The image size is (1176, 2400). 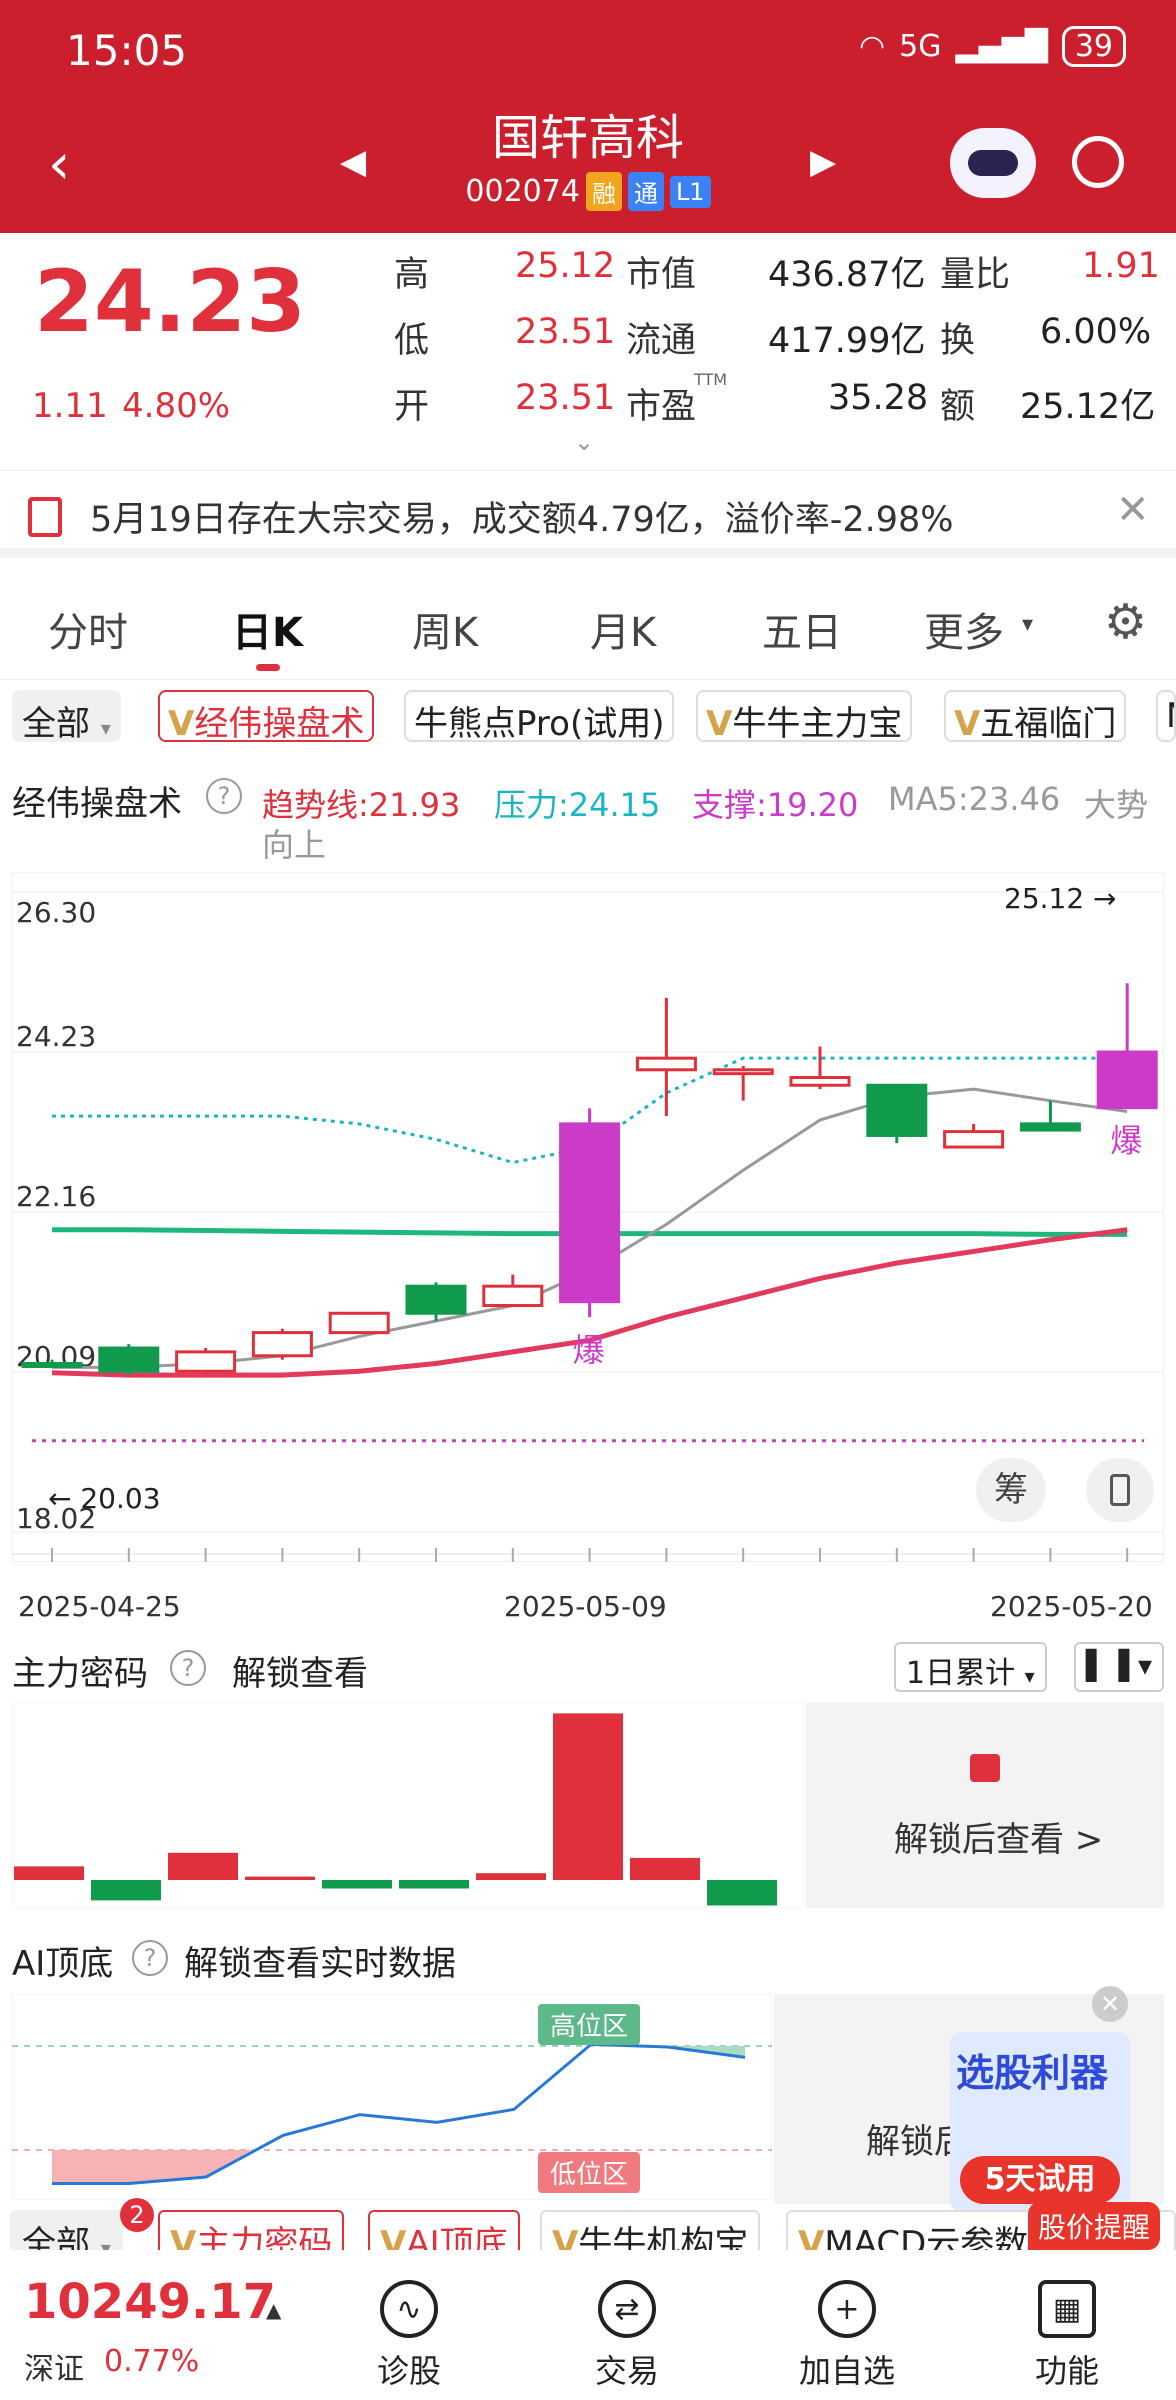 What do you see at coordinates (958, 341) in the screenshot?
I see `label-turnover: 换` at bounding box center [958, 341].